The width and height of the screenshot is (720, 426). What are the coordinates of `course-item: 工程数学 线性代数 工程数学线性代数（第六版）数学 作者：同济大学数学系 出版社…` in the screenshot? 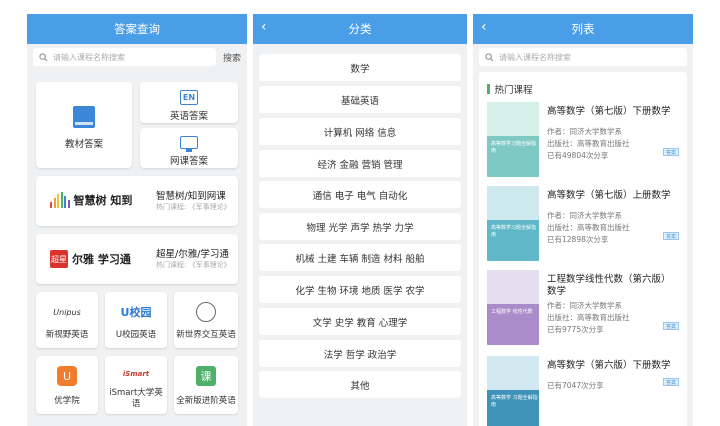 It's located at (585, 309).